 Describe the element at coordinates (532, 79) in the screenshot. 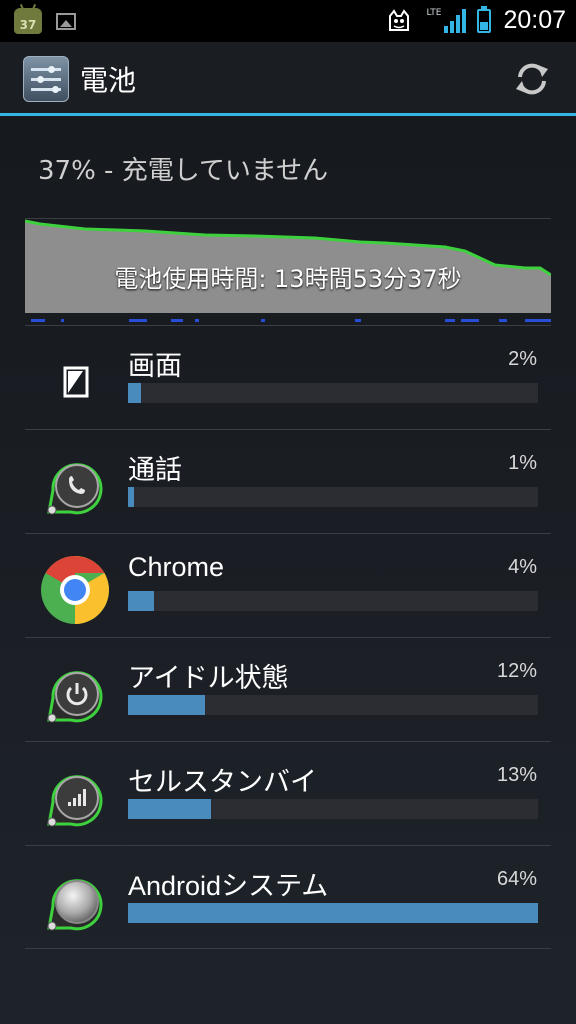

I see `refresh-icon` at that location.